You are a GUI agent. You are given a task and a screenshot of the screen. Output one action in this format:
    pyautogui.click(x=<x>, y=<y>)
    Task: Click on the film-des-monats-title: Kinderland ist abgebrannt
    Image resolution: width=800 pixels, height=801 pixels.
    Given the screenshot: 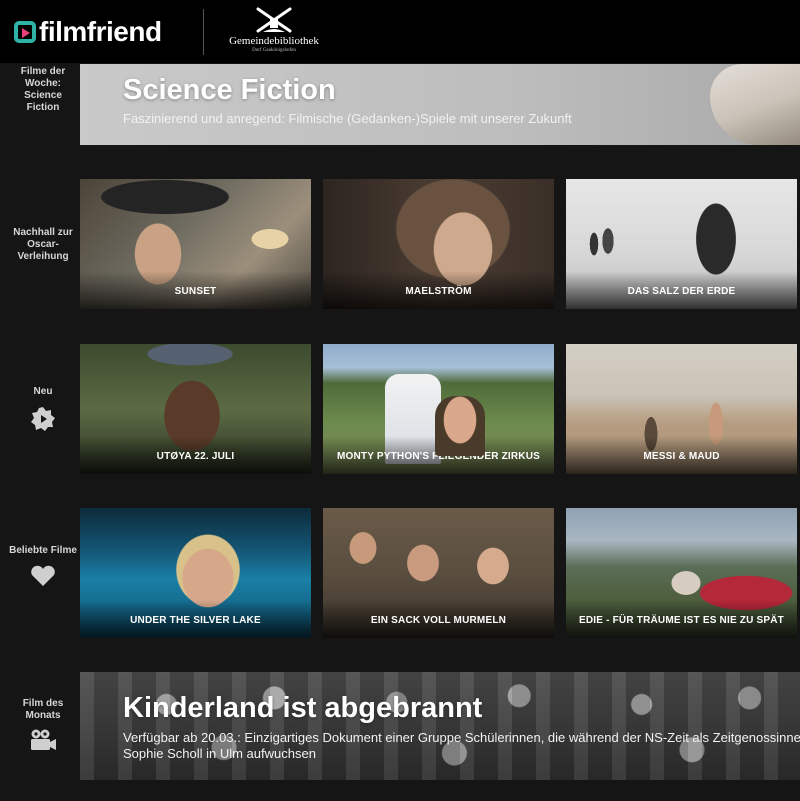 What is the action you would take?
    pyautogui.click(x=303, y=708)
    